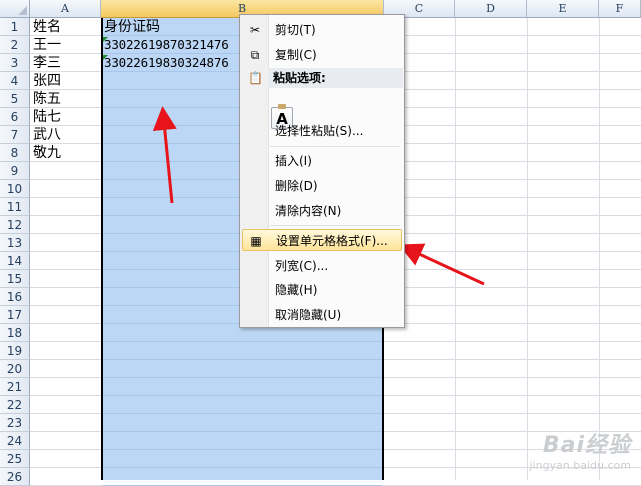 The height and width of the screenshot is (486, 641). I want to click on scissors-icon: ✂, so click(255, 30).